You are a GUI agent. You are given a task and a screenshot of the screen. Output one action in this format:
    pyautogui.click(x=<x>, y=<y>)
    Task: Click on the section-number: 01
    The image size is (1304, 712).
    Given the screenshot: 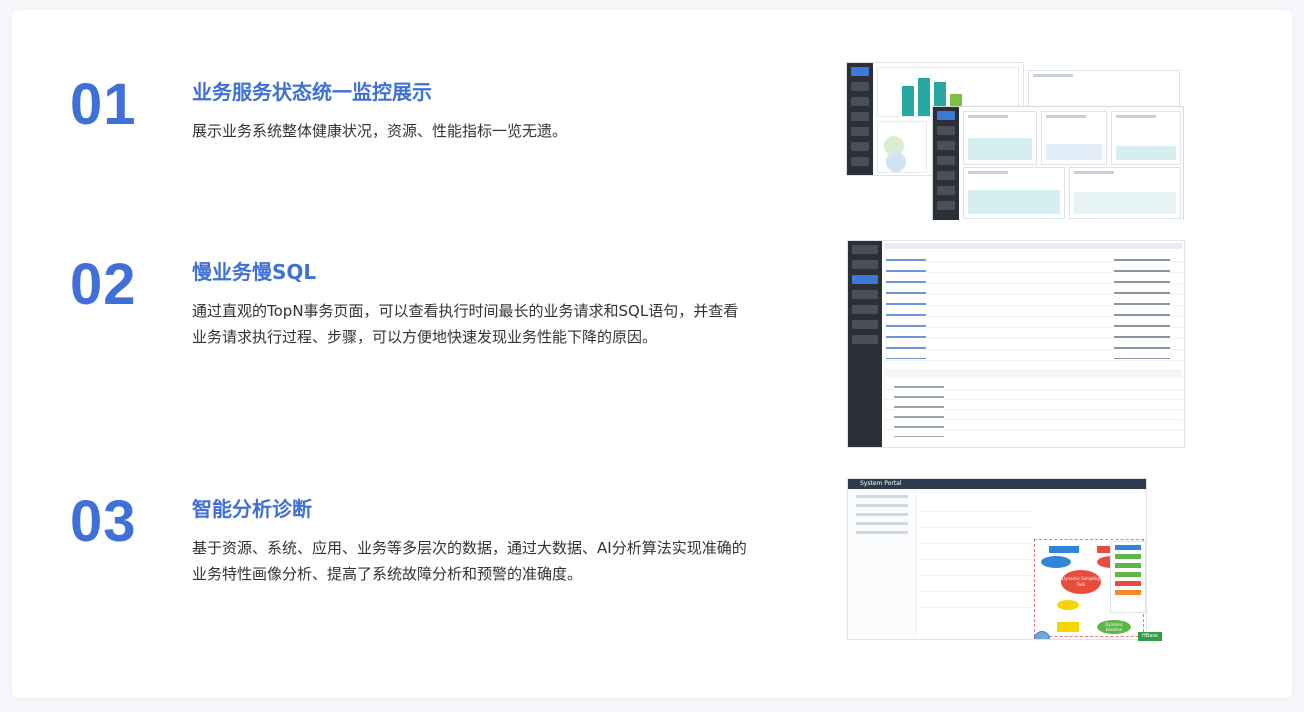 What is the action you would take?
    pyautogui.click(x=103, y=104)
    